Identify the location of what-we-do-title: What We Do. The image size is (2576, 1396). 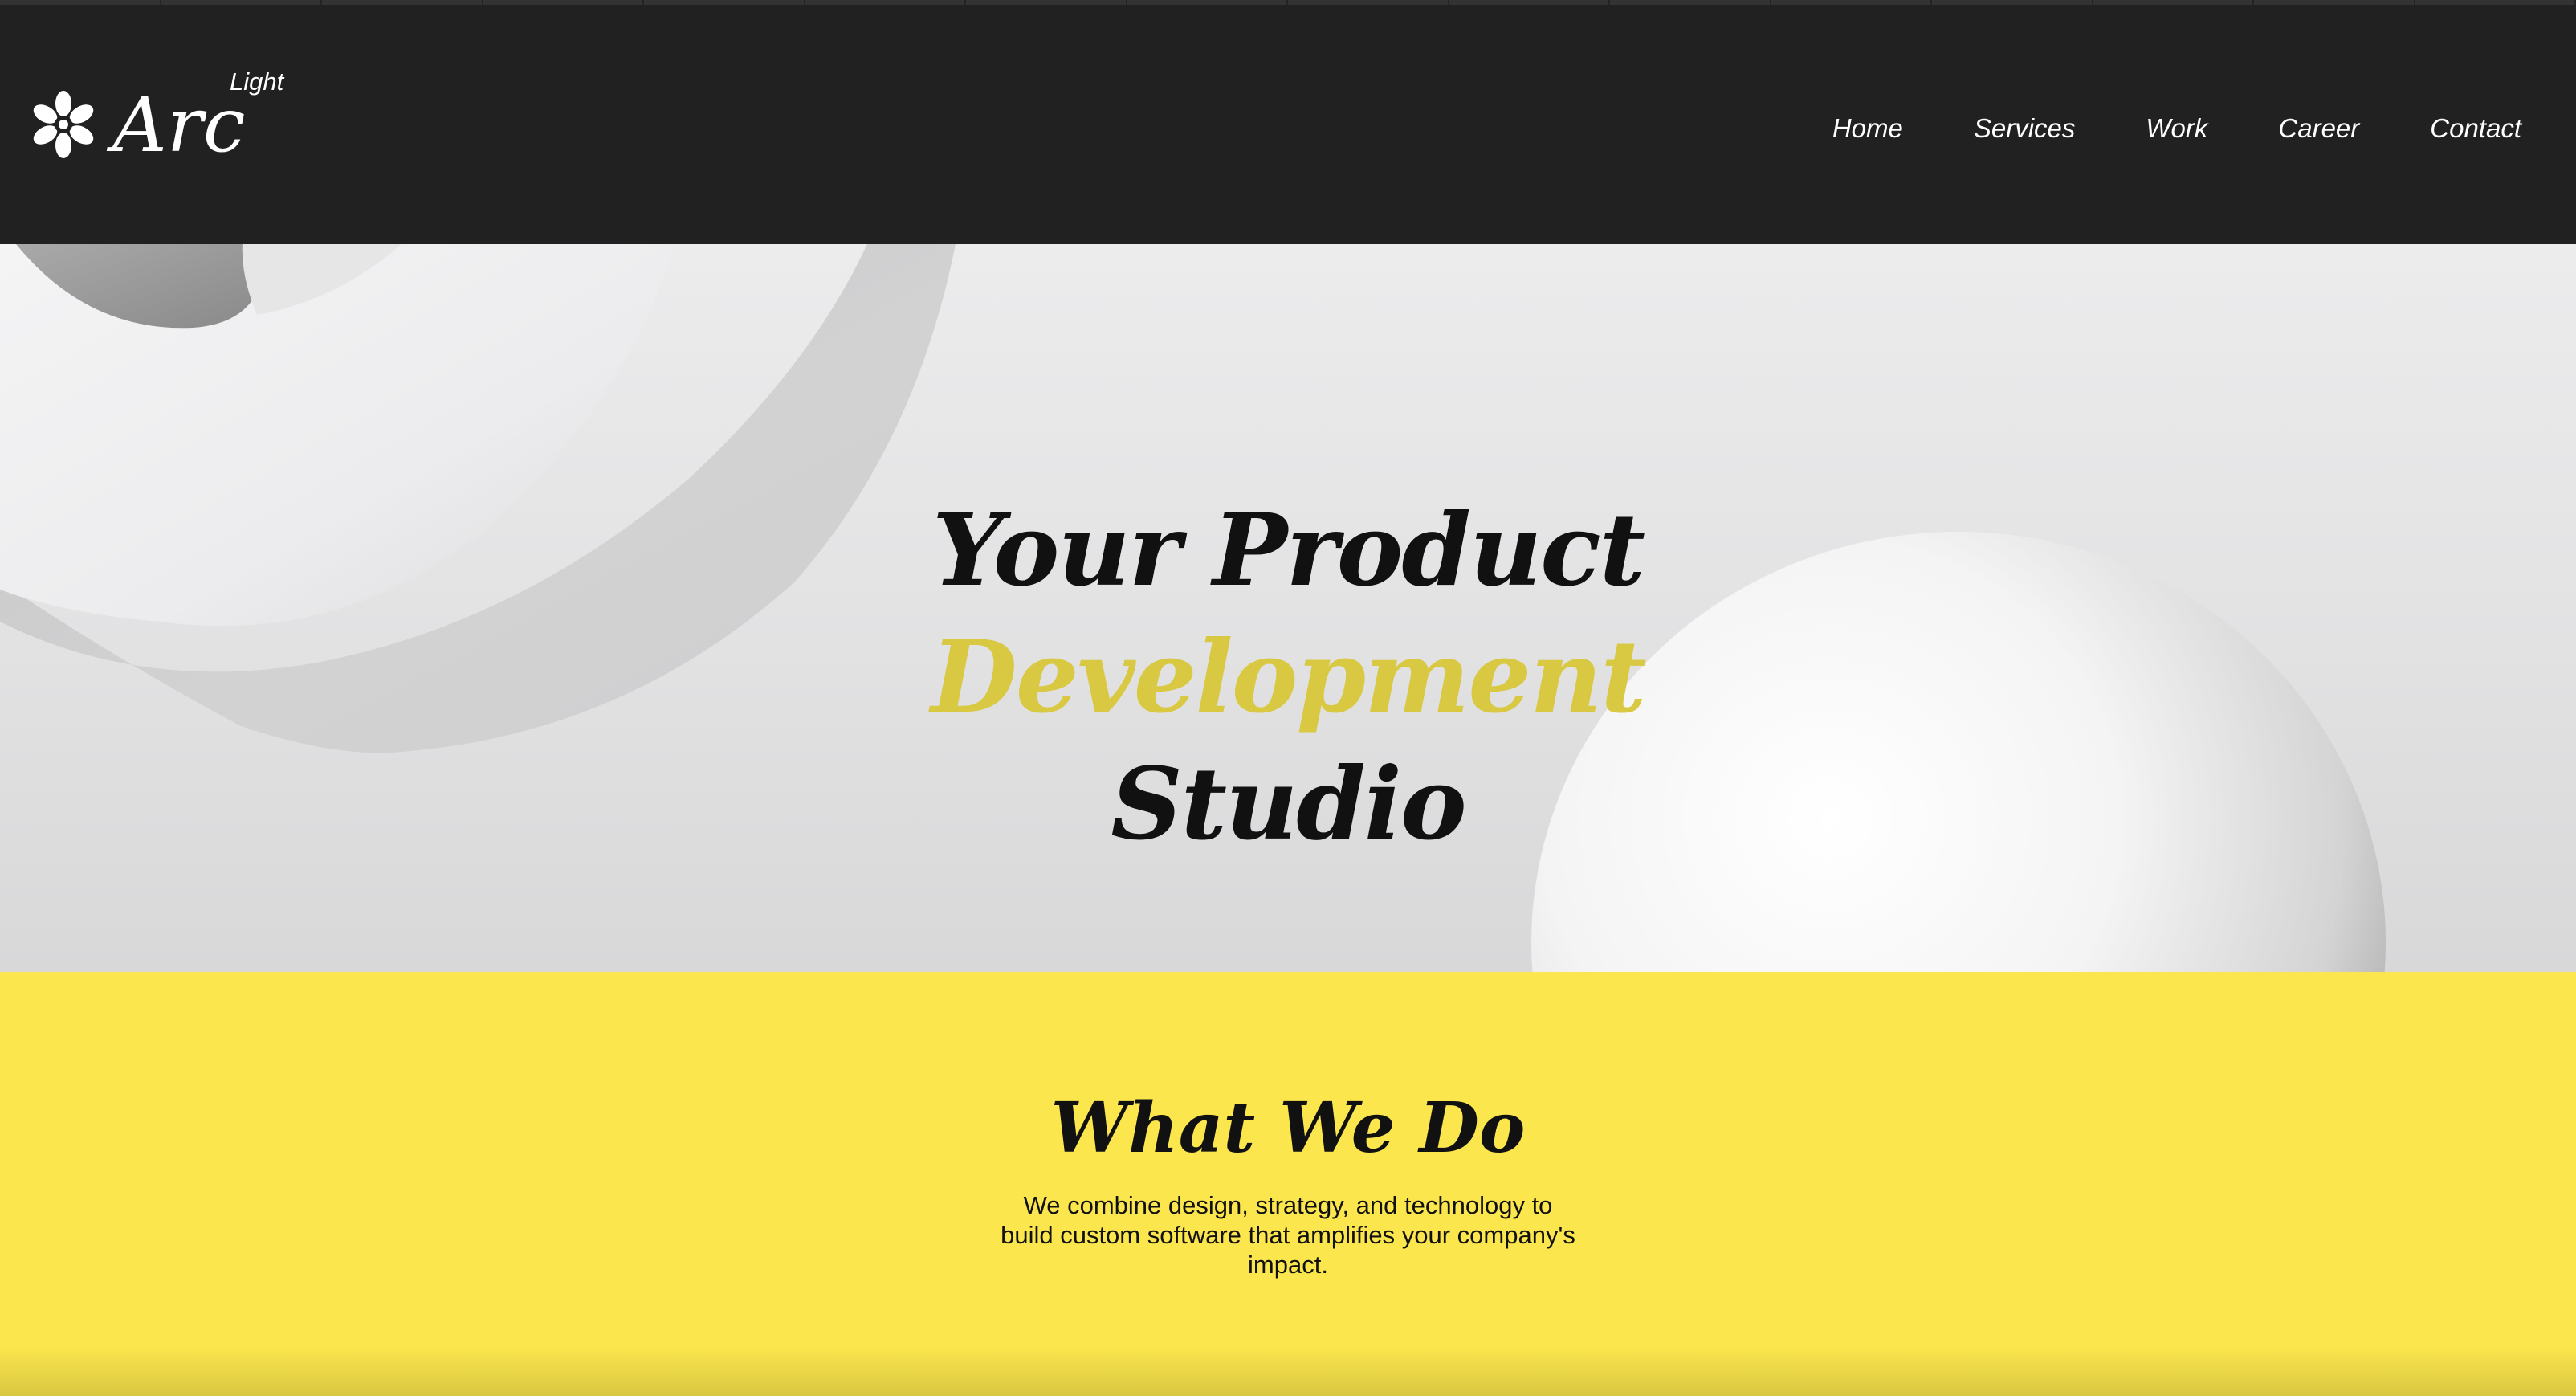
(1288, 1128).